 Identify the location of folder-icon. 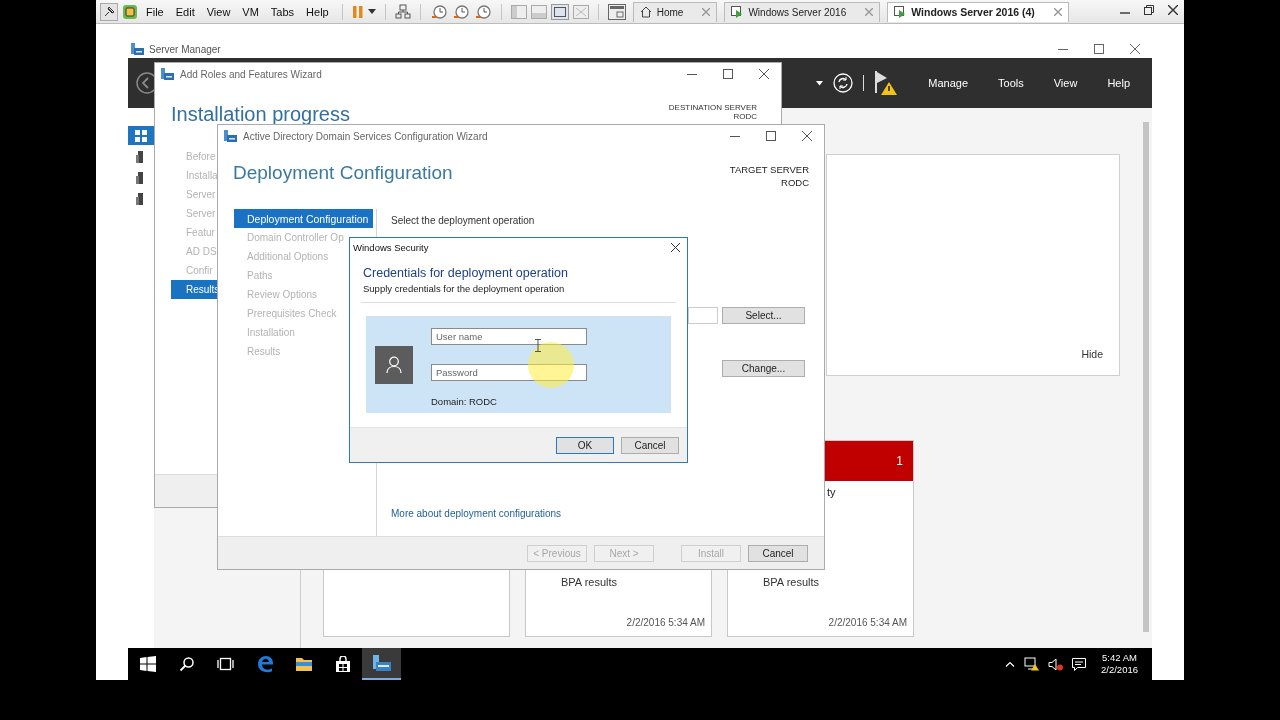
(303, 664).